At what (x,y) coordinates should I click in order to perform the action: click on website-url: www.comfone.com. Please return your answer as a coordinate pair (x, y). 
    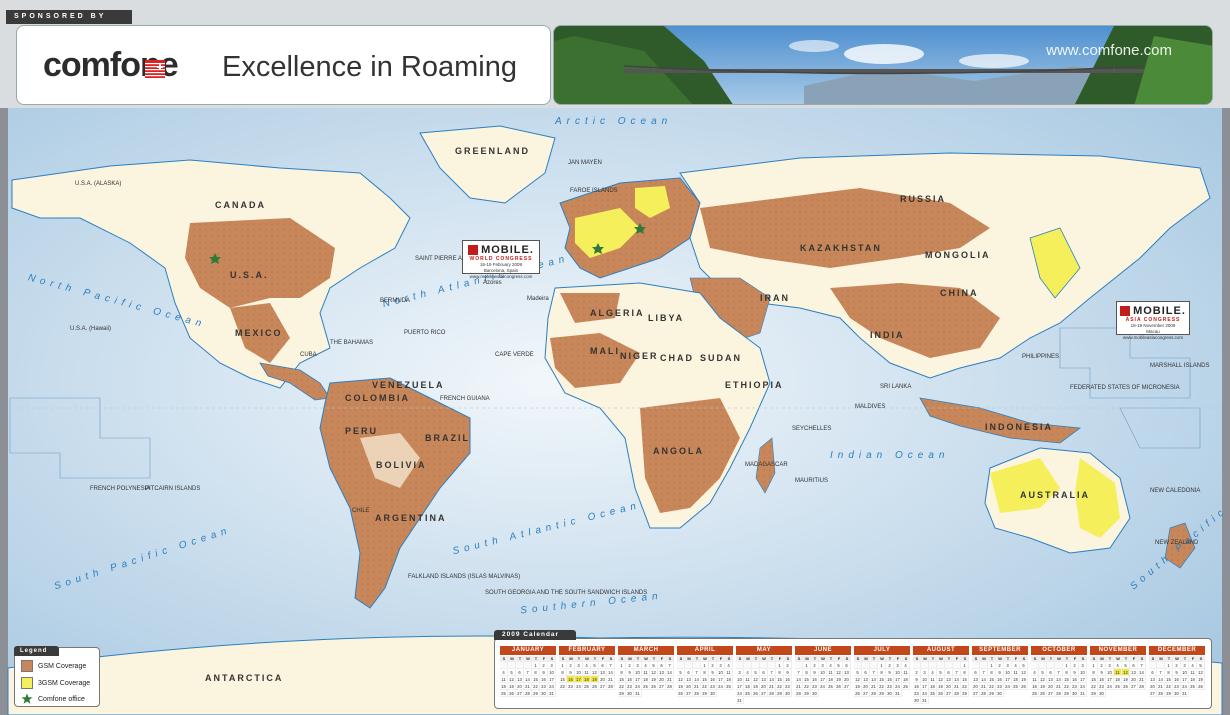
    Looking at the image, I should click on (1109, 50).